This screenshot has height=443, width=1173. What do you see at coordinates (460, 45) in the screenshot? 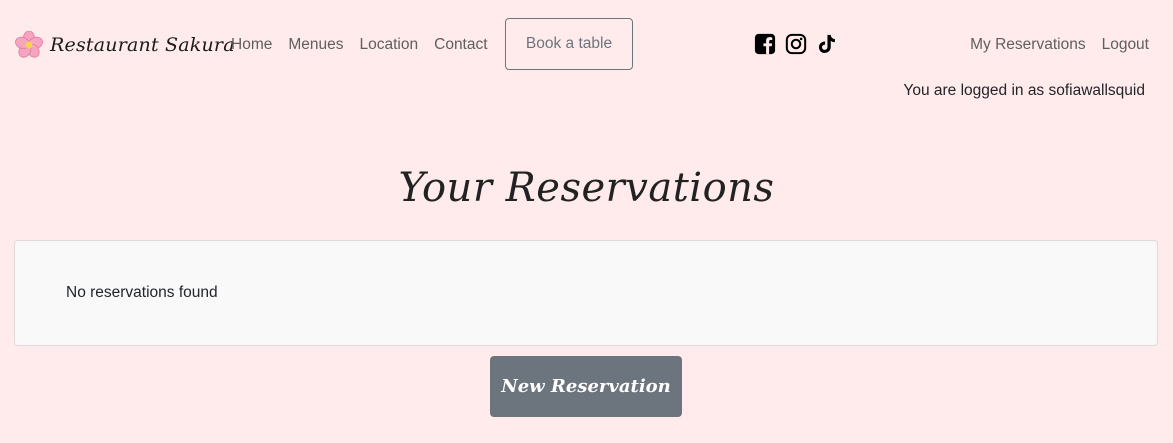
I see `nav-contact-link: Contact` at bounding box center [460, 45].